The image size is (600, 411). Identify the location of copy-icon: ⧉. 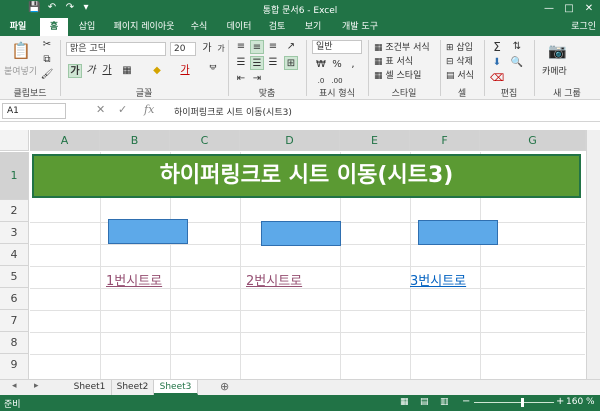
(47, 60).